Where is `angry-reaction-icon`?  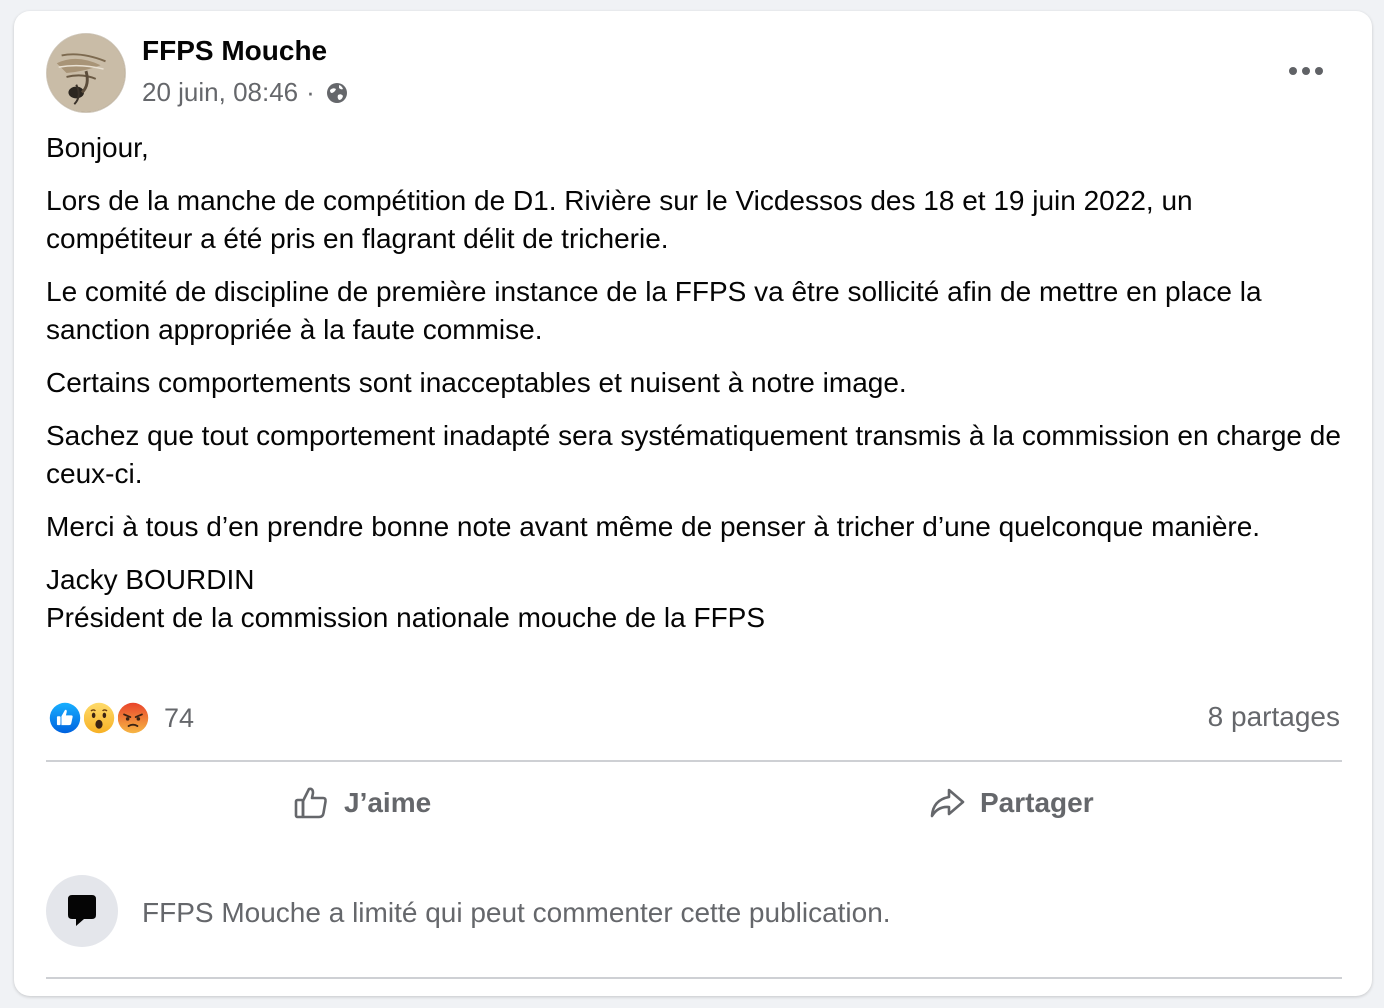
angry-reaction-icon is located at coordinates (133, 718).